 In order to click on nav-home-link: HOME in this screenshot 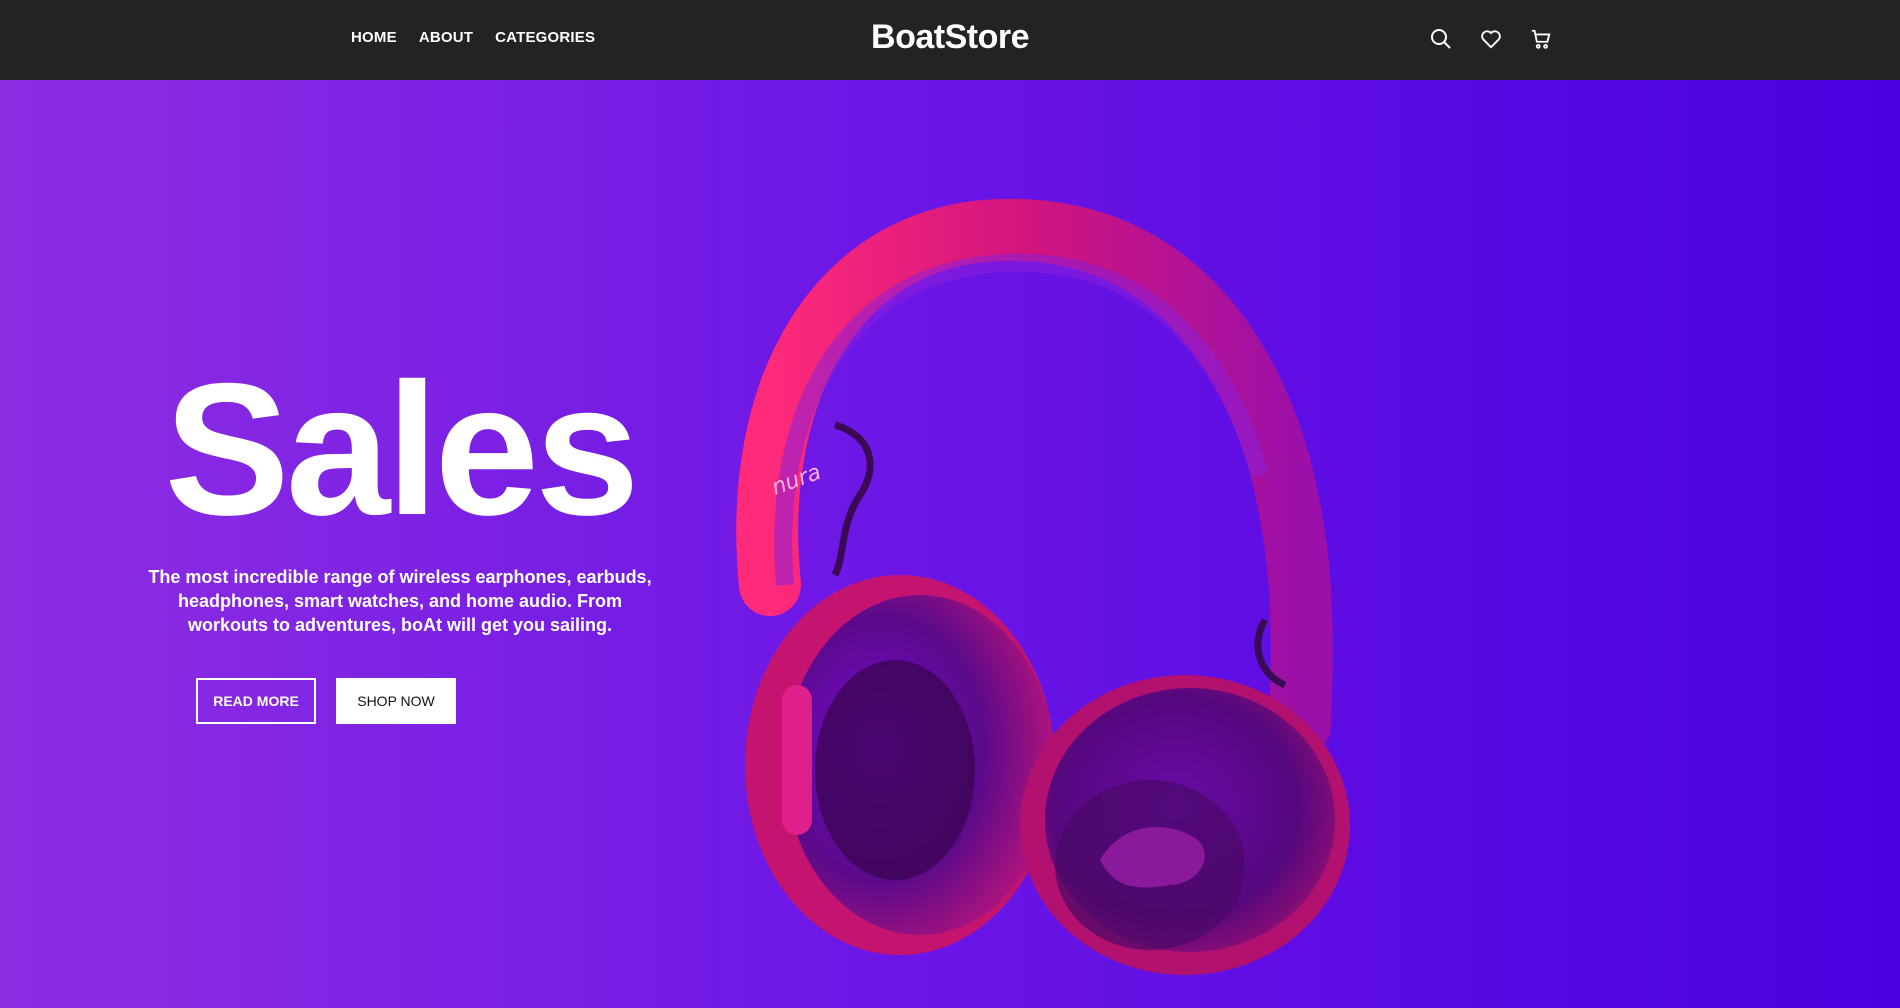, I will do `click(374, 37)`.